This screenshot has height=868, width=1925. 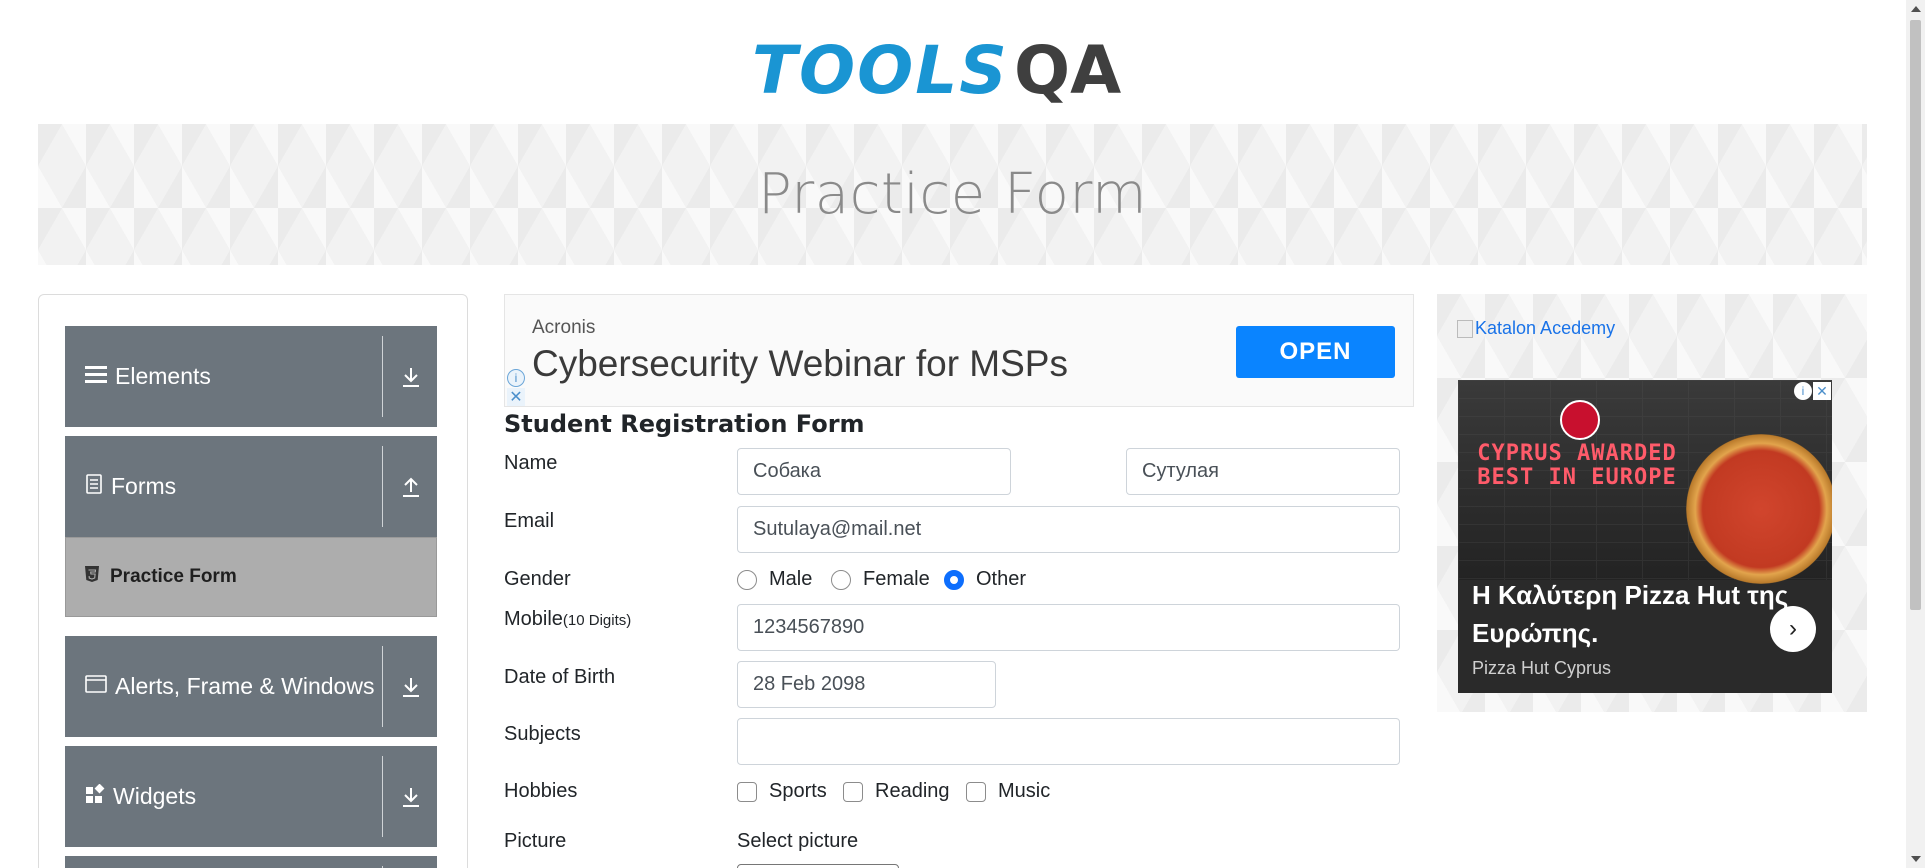 I want to click on ad-open-button: OPEN, so click(x=1315, y=352).